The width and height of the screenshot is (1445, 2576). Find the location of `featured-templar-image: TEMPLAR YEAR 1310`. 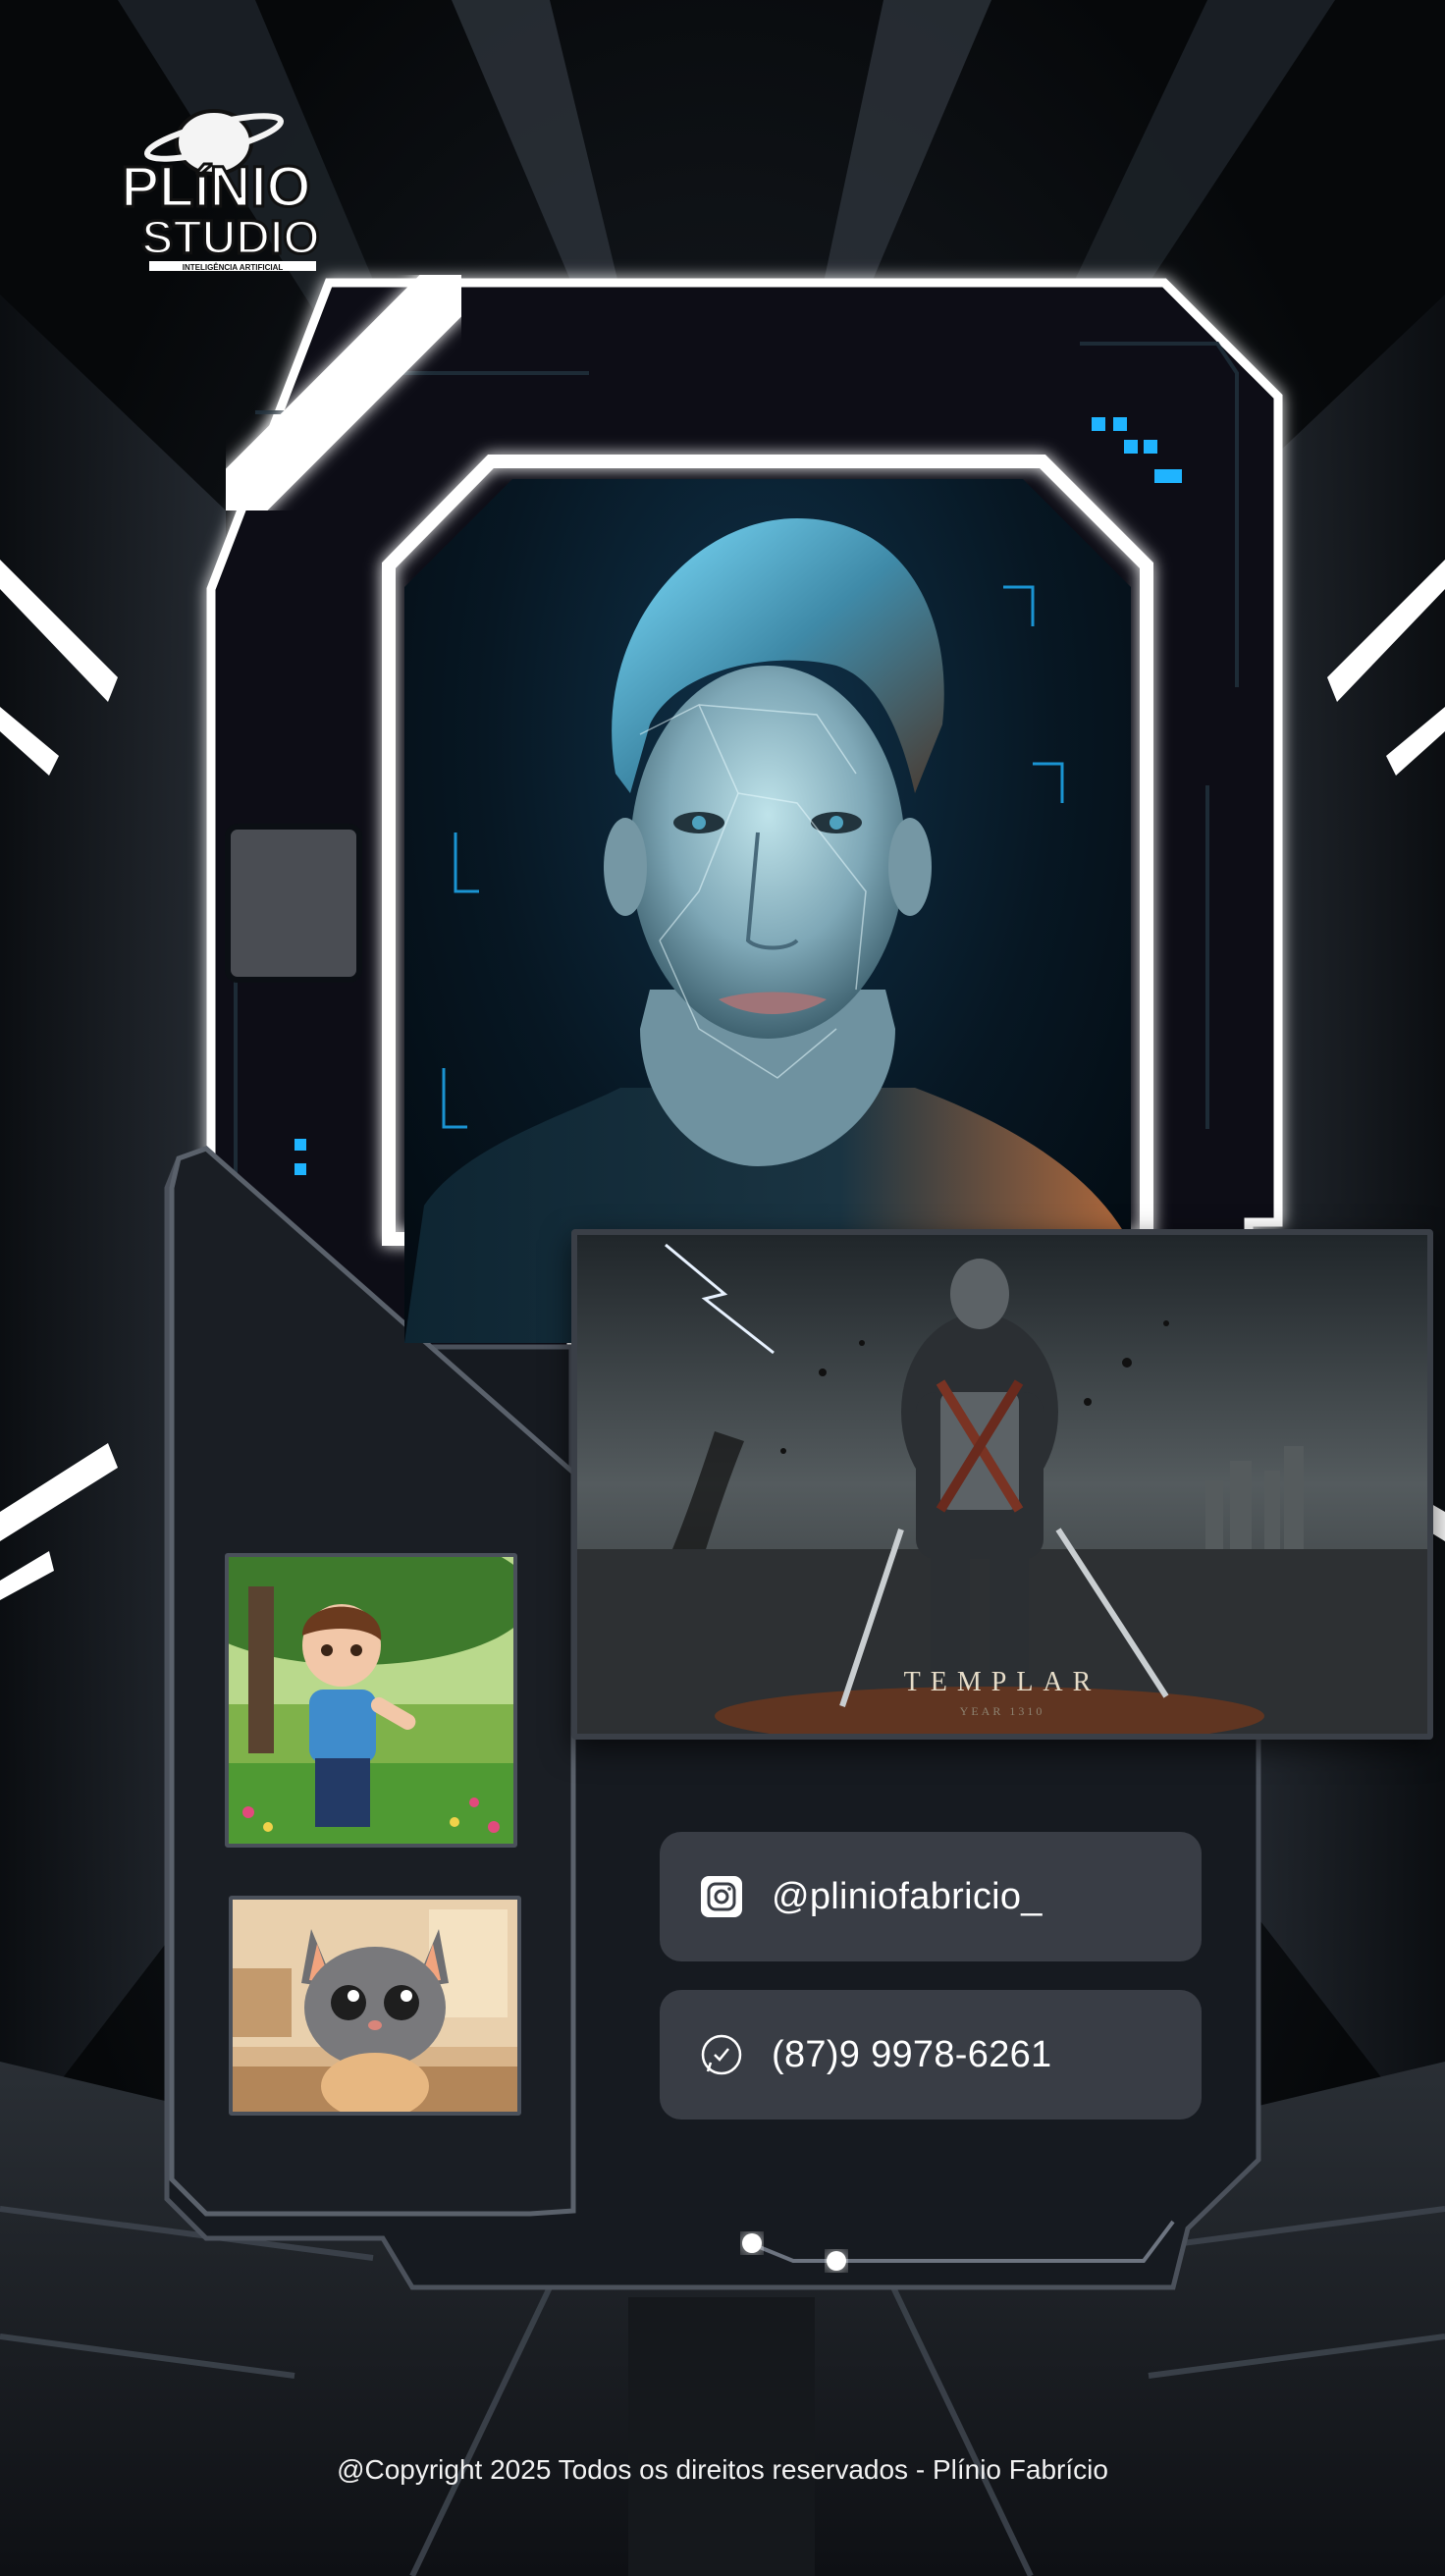

featured-templar-image: TEMPLAR YEAR 1310 is located at coordinates (1002, 1484).